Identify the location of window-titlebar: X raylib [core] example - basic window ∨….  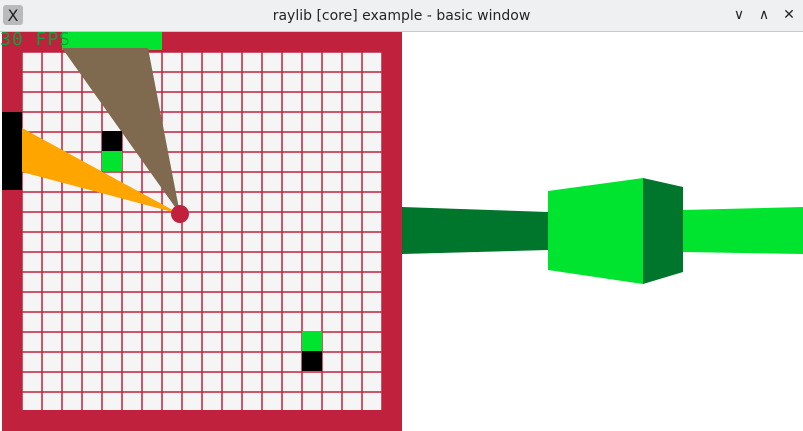
(401, 16).